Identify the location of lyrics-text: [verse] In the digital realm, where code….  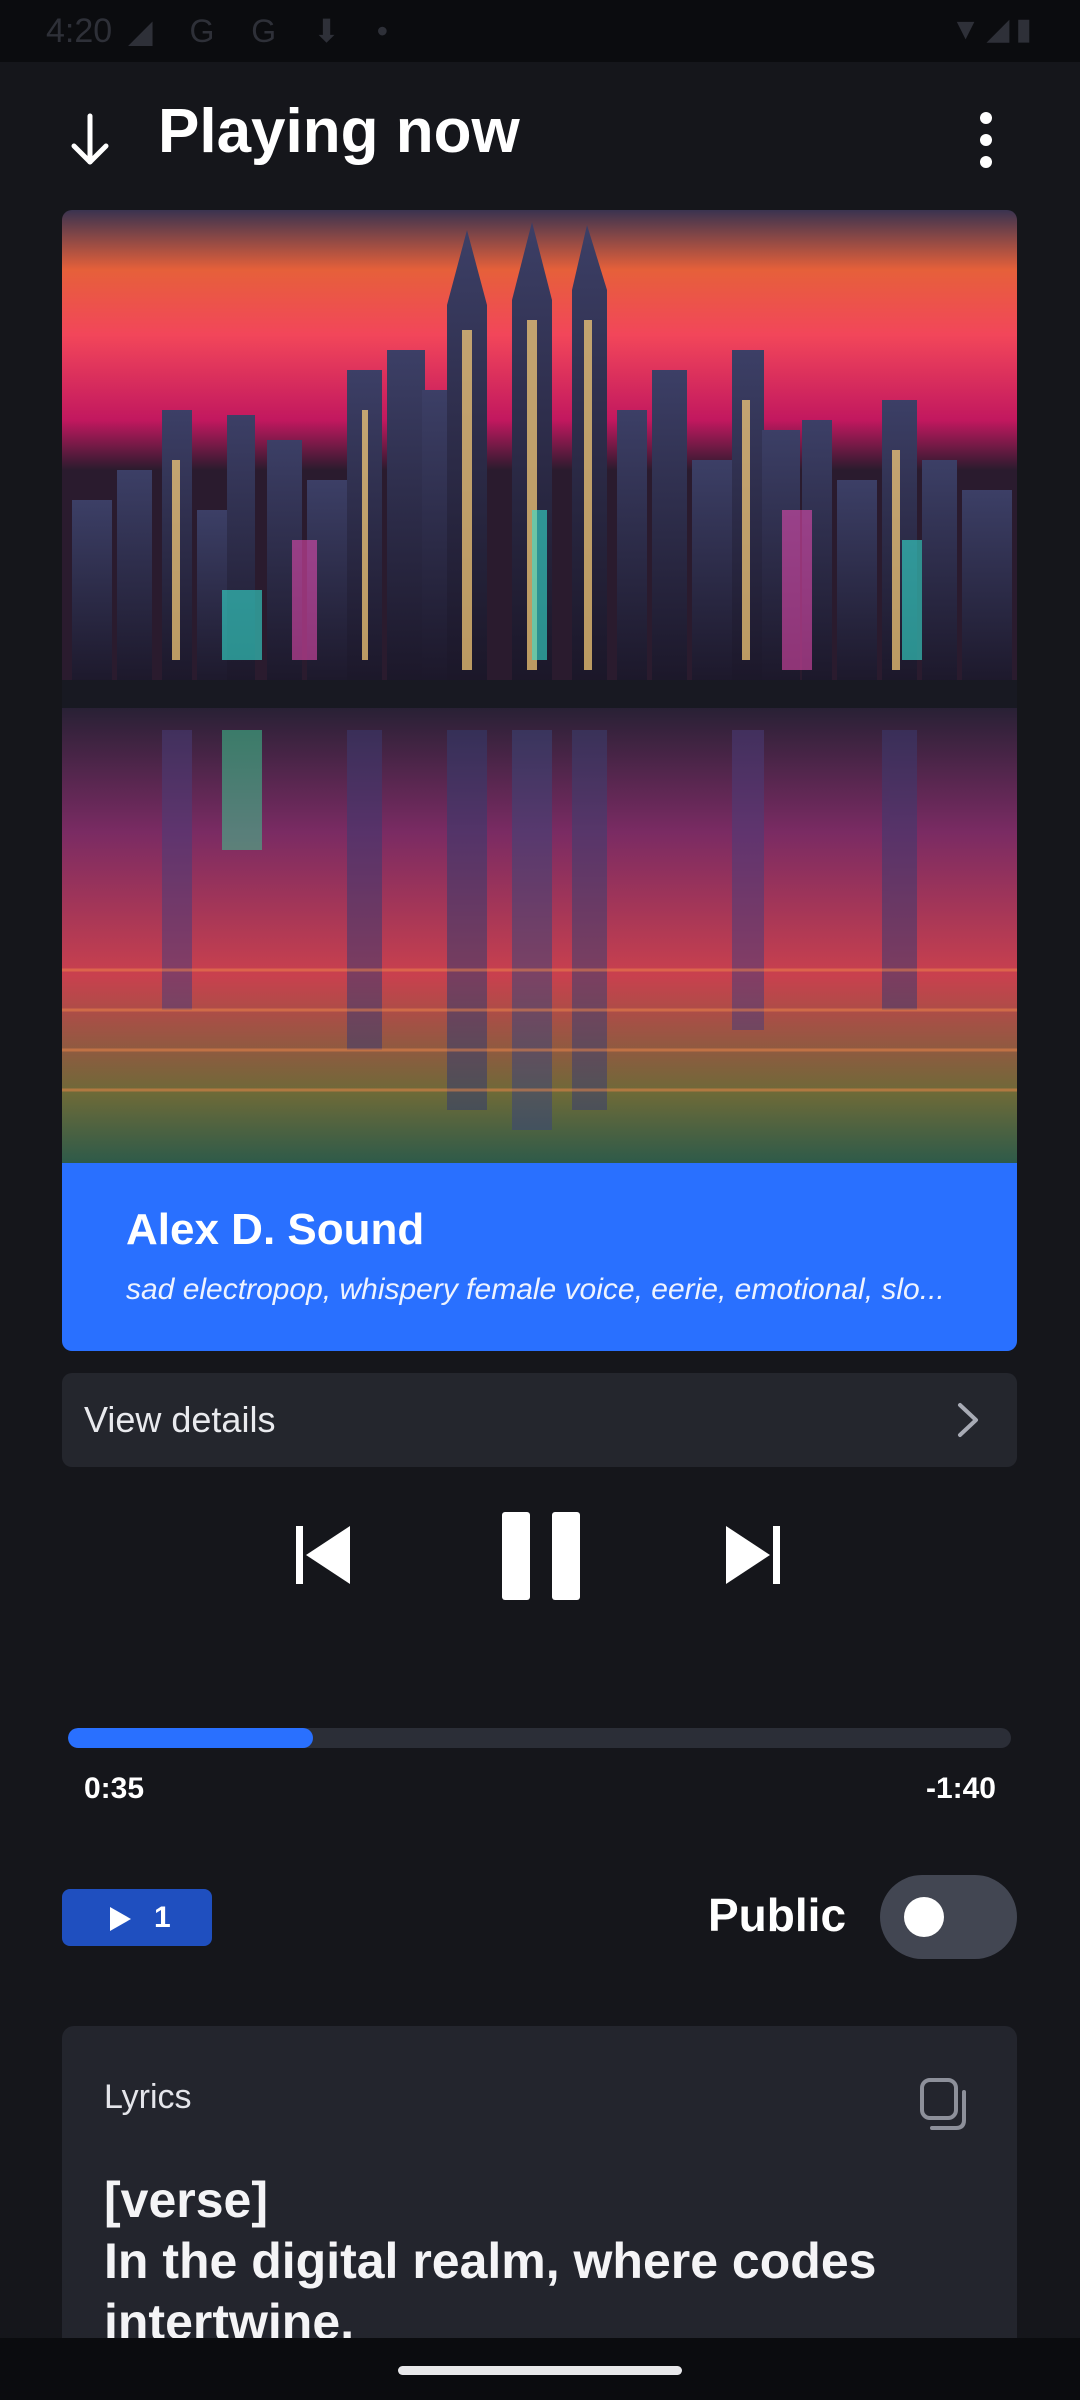
(490, 2255).